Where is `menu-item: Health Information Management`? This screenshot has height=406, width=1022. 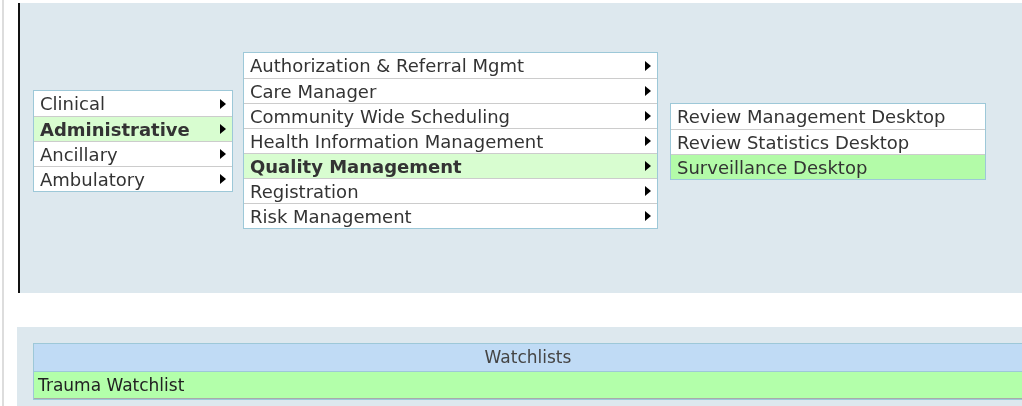 menu-item: Health Information Management is located at coordinates (450, 140).